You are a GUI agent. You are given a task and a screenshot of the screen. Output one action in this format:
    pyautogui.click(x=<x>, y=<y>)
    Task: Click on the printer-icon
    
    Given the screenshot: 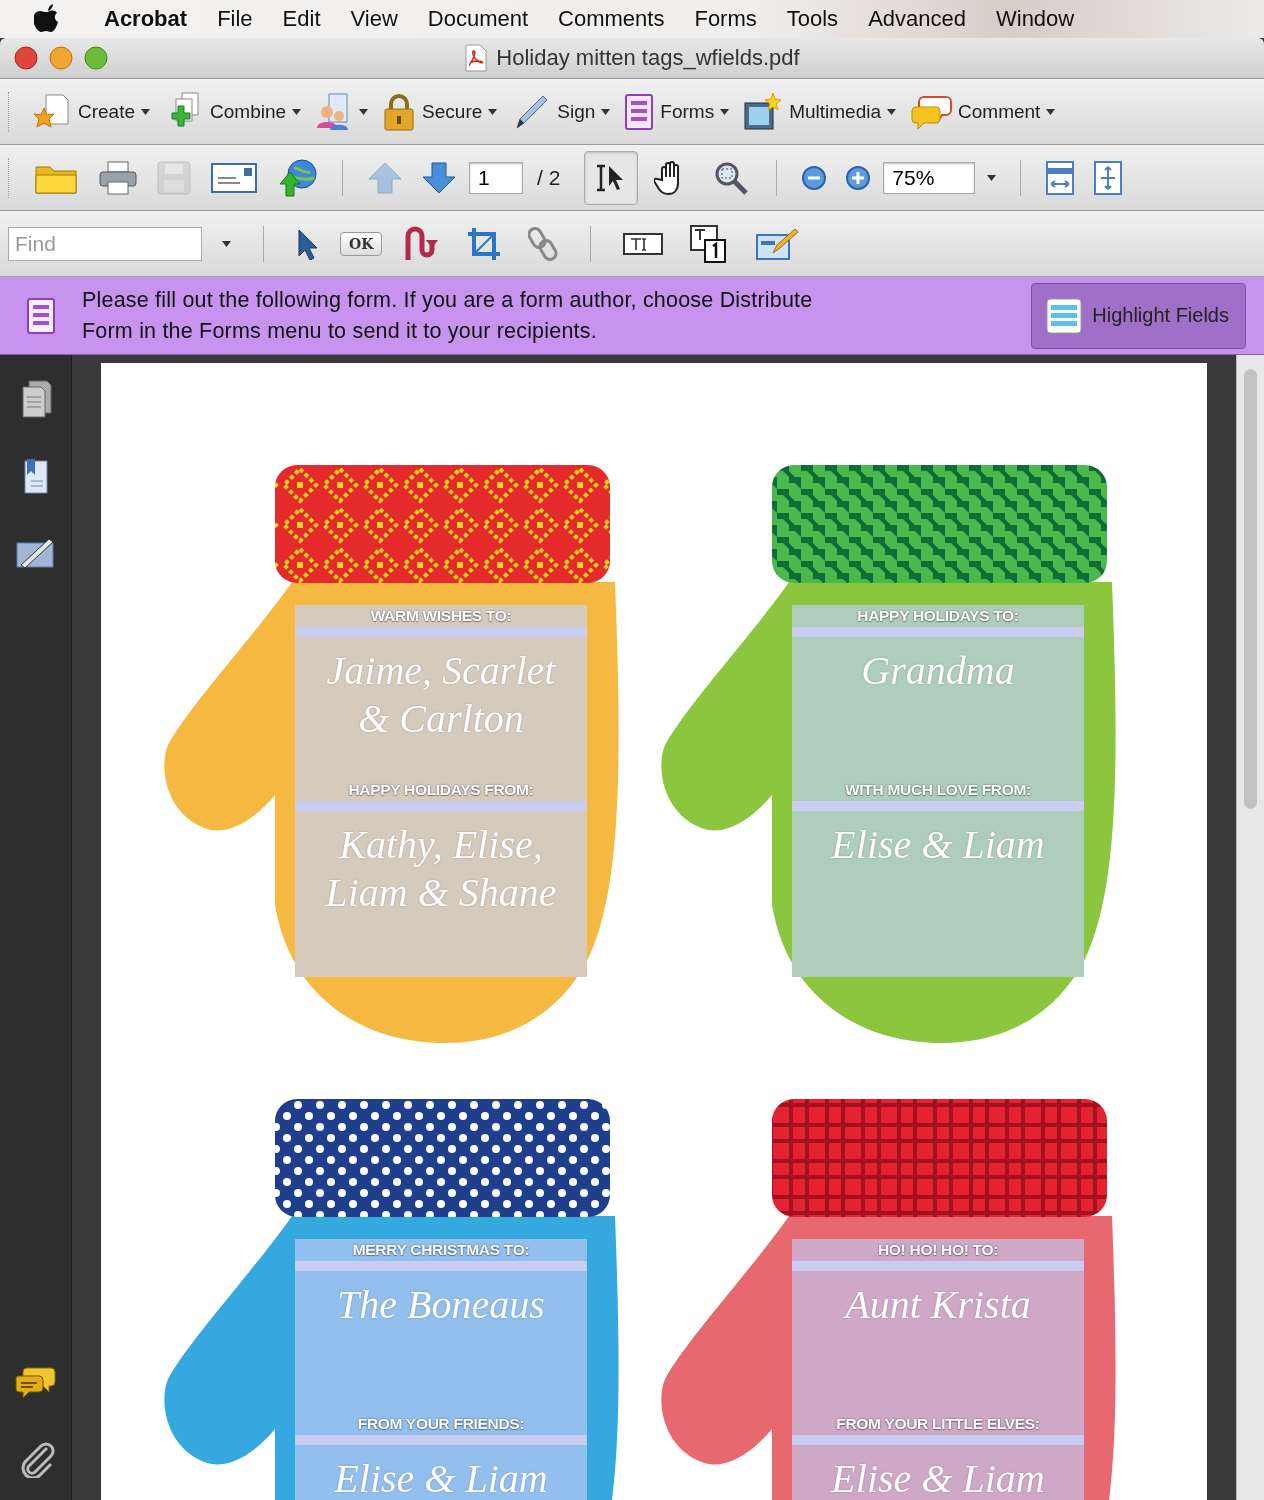 What is the action you would take?
    pyautogui.click(x=118, y=177)
    